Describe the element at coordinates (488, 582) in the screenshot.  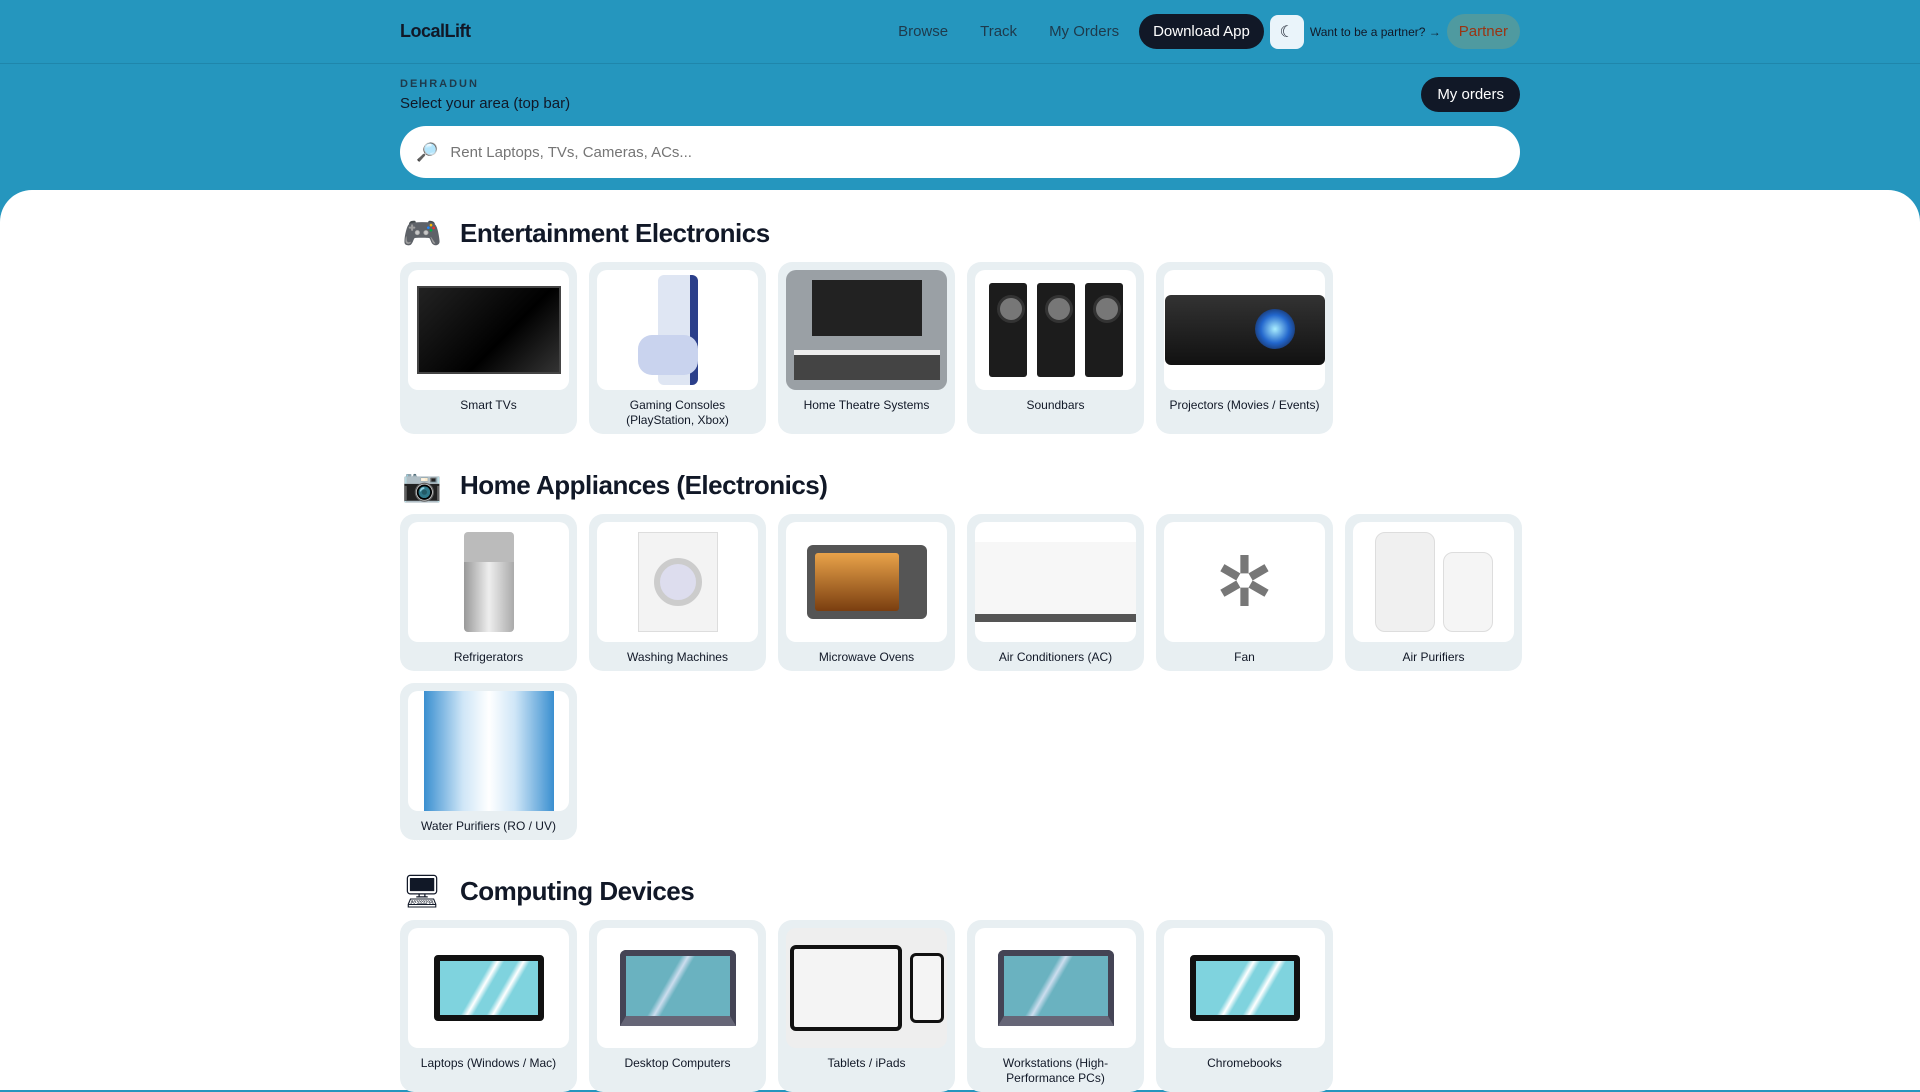
I see `refrigerator-image` at that location.